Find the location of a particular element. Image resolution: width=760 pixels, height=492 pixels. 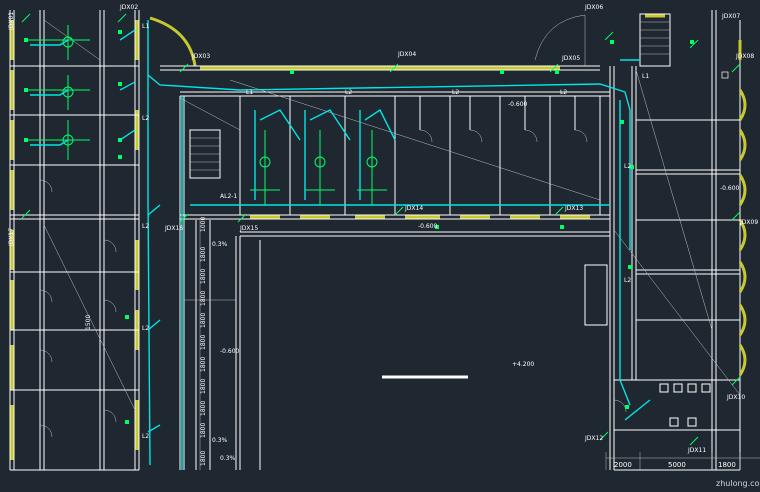

dim-col-7: 1800 is located at coordinates (203, 386).